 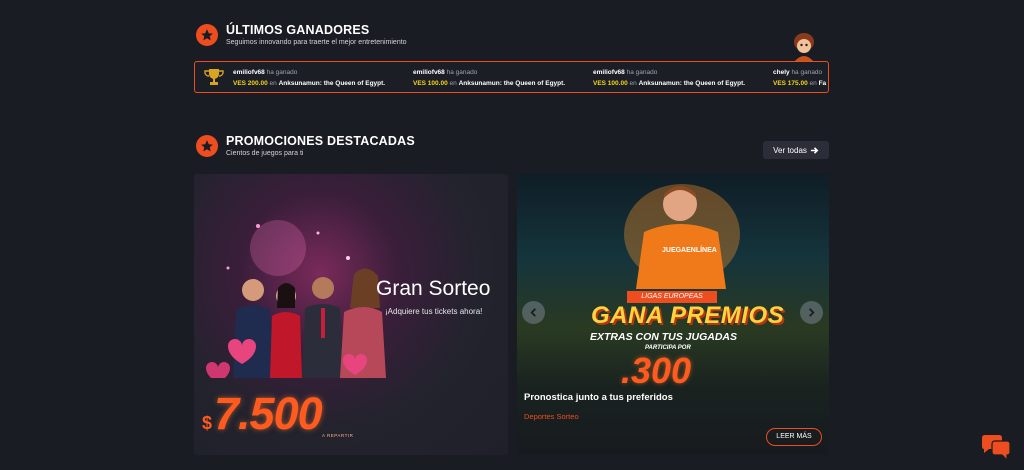 I want to click on promo-title: Gran Sorteo, so click(x=433, y=288).